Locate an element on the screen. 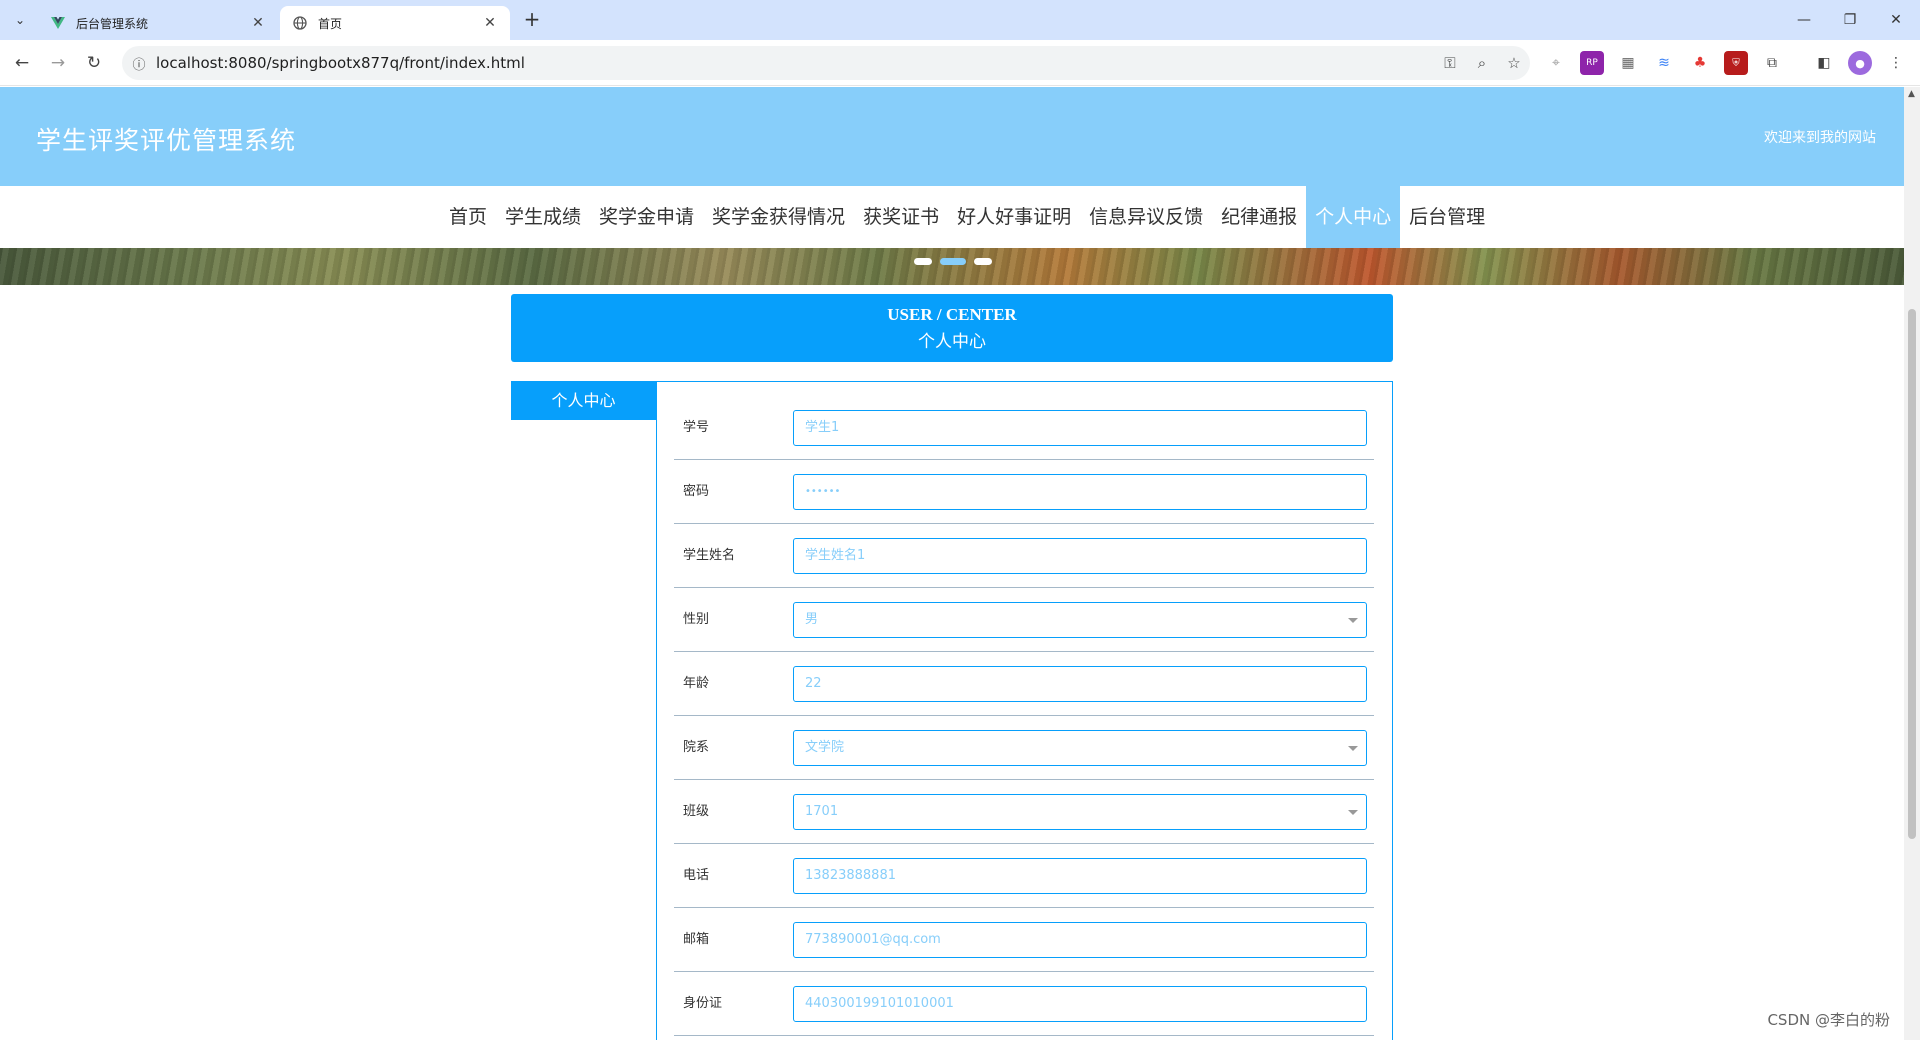  new-tab-icon: + is located at coordinates (532, 20).